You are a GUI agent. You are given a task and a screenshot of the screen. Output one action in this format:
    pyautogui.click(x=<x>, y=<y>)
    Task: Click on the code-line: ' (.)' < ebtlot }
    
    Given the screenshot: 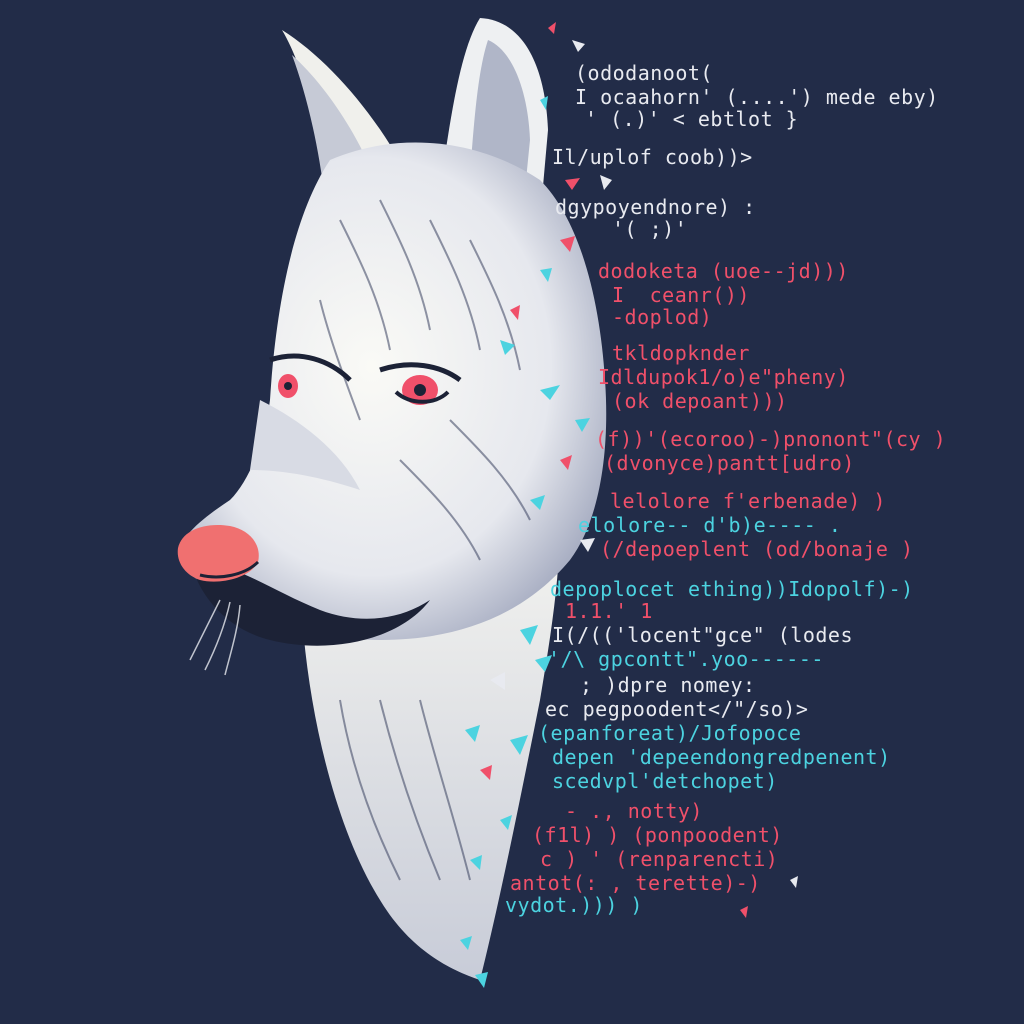 What is the action you would take?
    pyautogui.click(x=692, y=119)
    